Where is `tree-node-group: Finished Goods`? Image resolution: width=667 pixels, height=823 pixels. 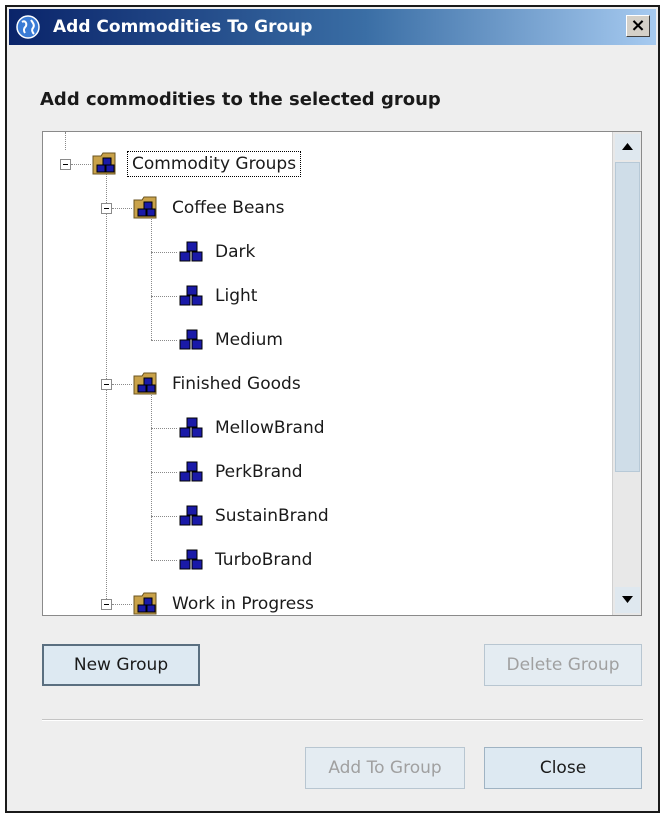 tree-node-group: Finished Goods is located at coordinates (218, 384).